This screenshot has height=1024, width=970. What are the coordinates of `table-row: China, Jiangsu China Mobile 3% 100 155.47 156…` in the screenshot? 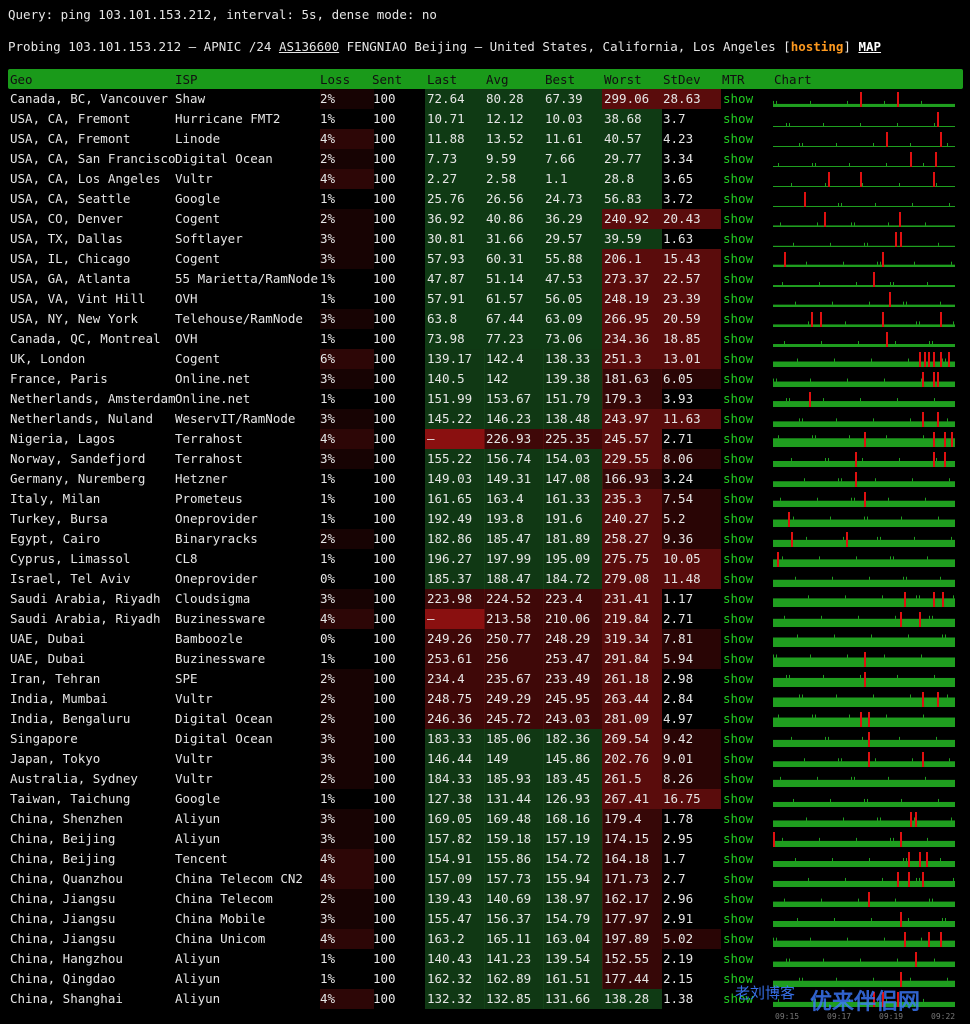 It's located at (485, 919).